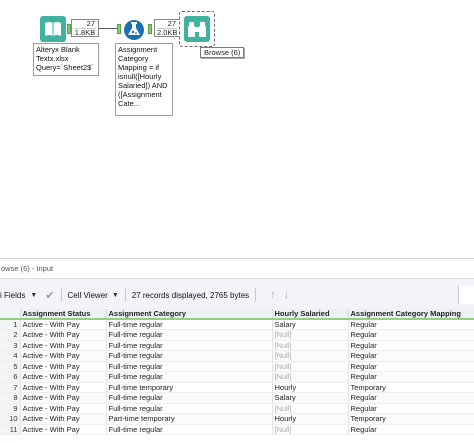 The width and height of the screenshot is (474, 443). I want to click on row-number: 5, so click(10, 366).